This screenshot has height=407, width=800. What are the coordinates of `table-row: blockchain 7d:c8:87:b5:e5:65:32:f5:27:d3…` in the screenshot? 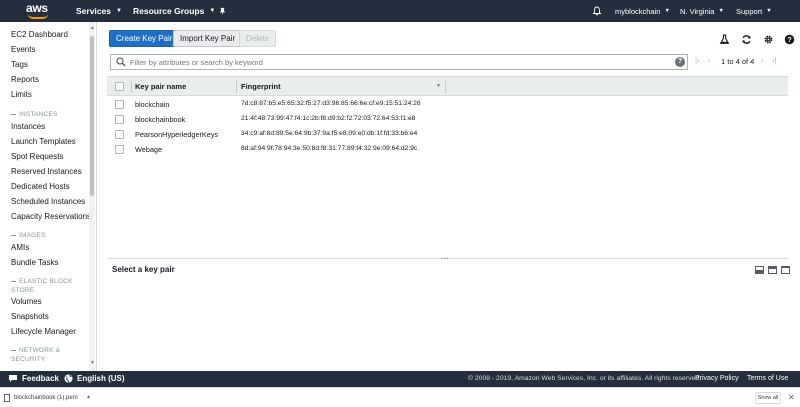 It's located at (447, 104).